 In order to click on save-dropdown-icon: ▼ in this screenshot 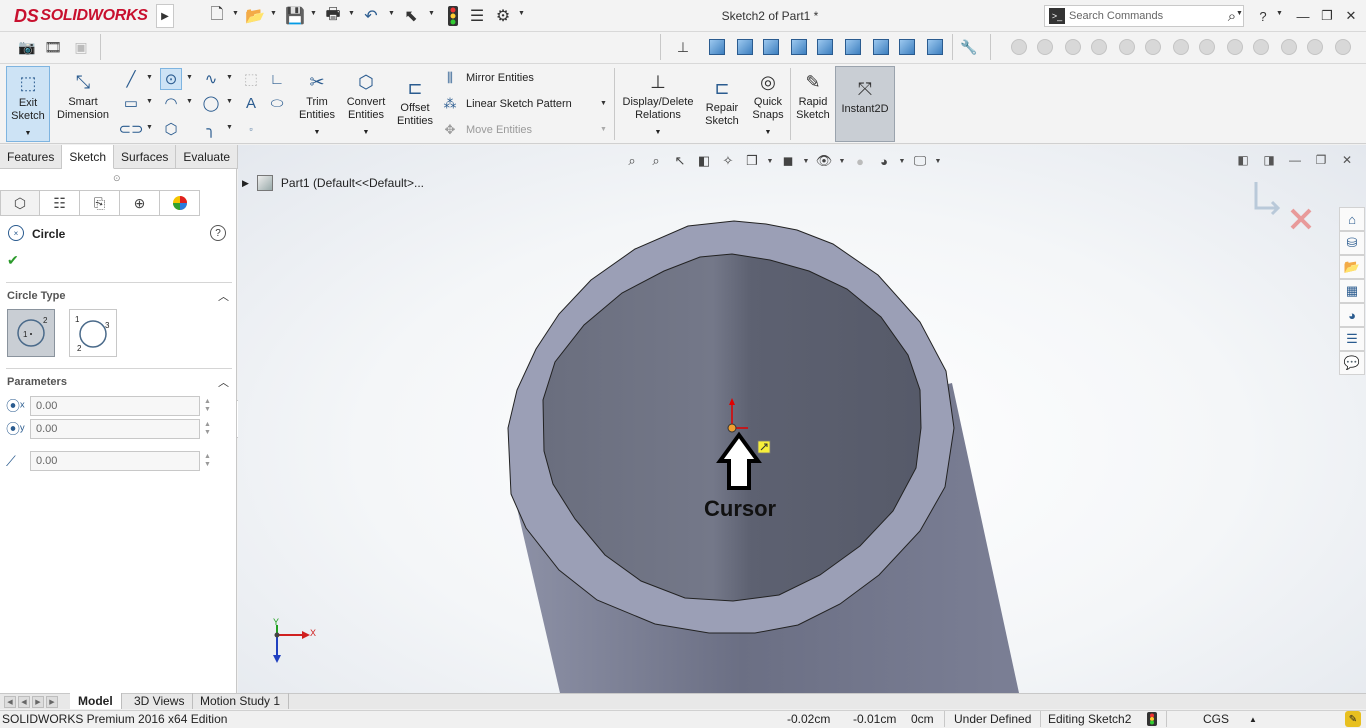, I will do `click(314, 13)`.